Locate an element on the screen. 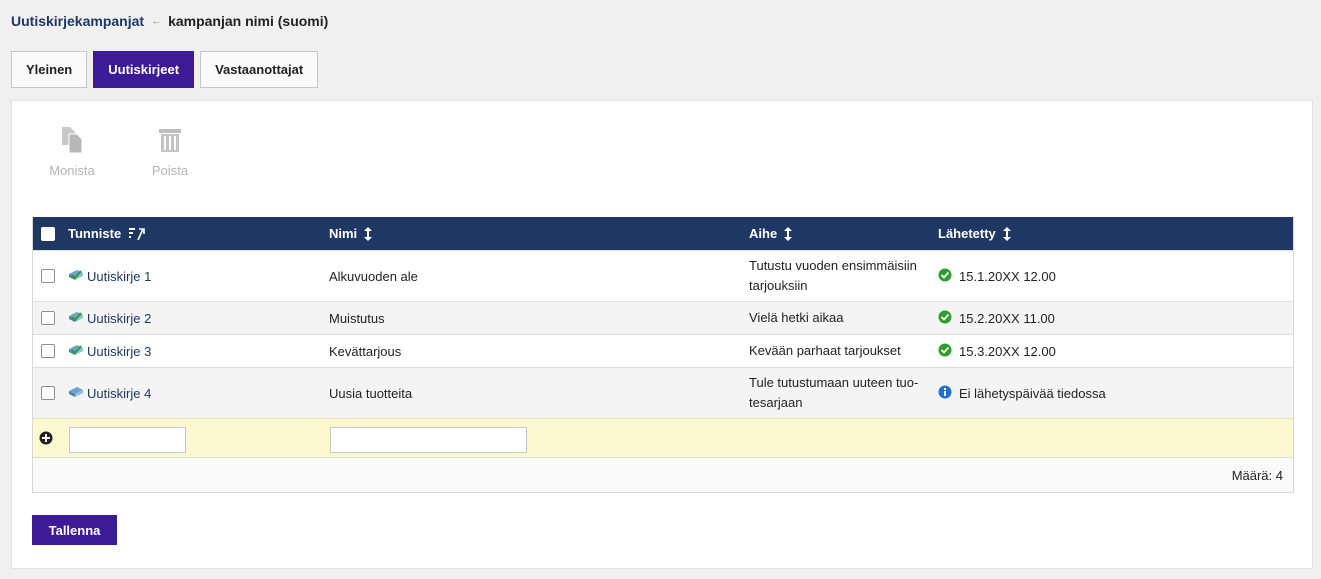 This screenshot has width=1321, height=579. sent-date: 15.1.20XX 12.00 is located at coordinates (1007, 276).